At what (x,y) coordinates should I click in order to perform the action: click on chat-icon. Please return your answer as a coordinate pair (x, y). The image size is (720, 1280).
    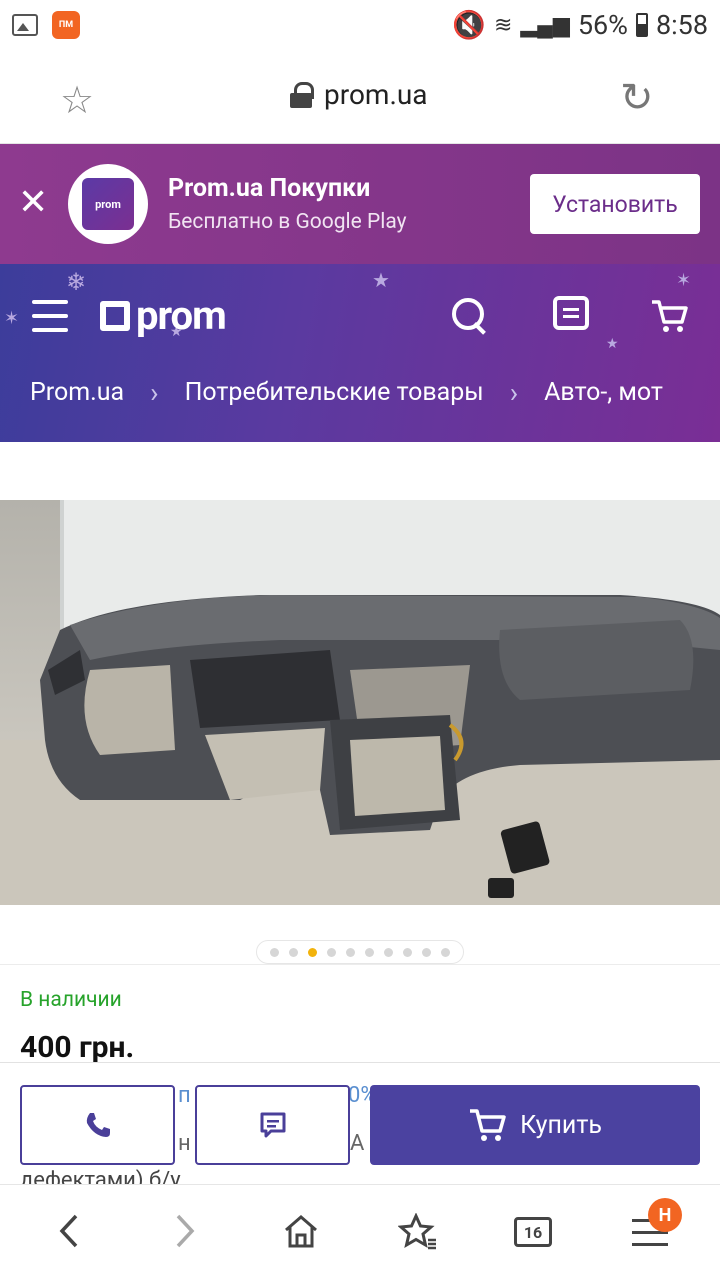
    Looking at the image, I should click on (272, 1125).